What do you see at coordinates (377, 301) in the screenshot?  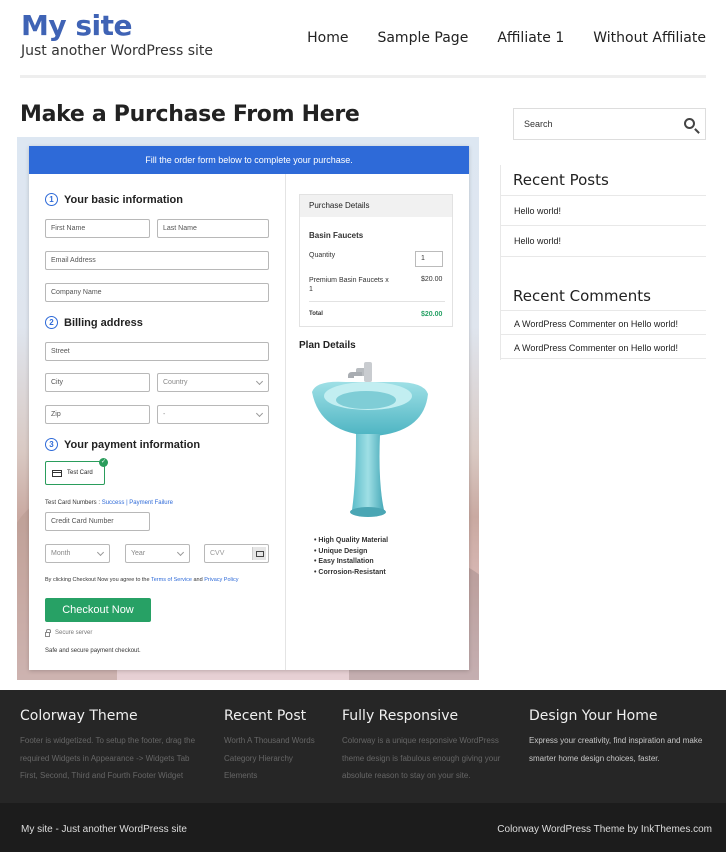 I see `total-divider` at bounding box center [377, 301].